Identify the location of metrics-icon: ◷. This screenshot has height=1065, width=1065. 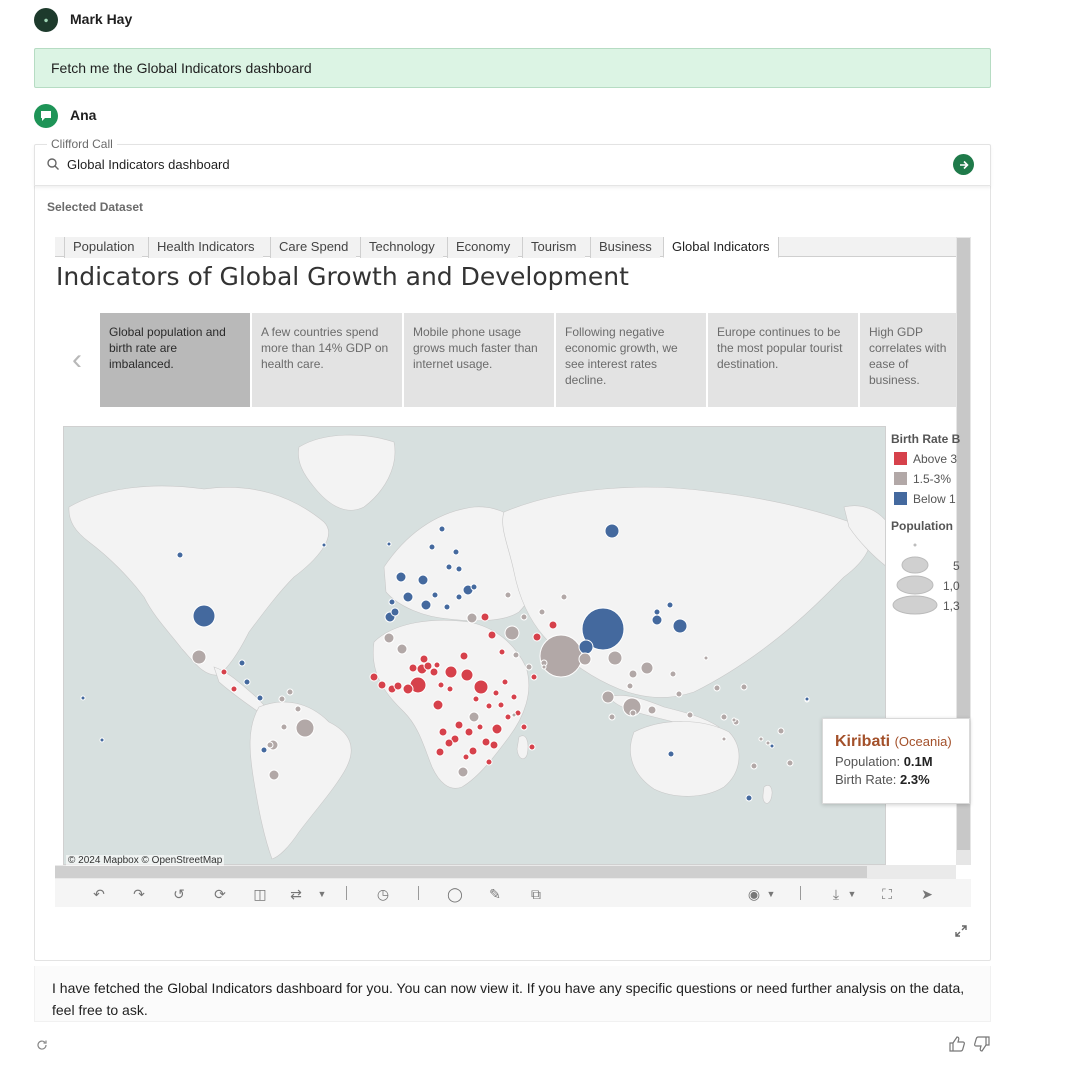
(383, 894).